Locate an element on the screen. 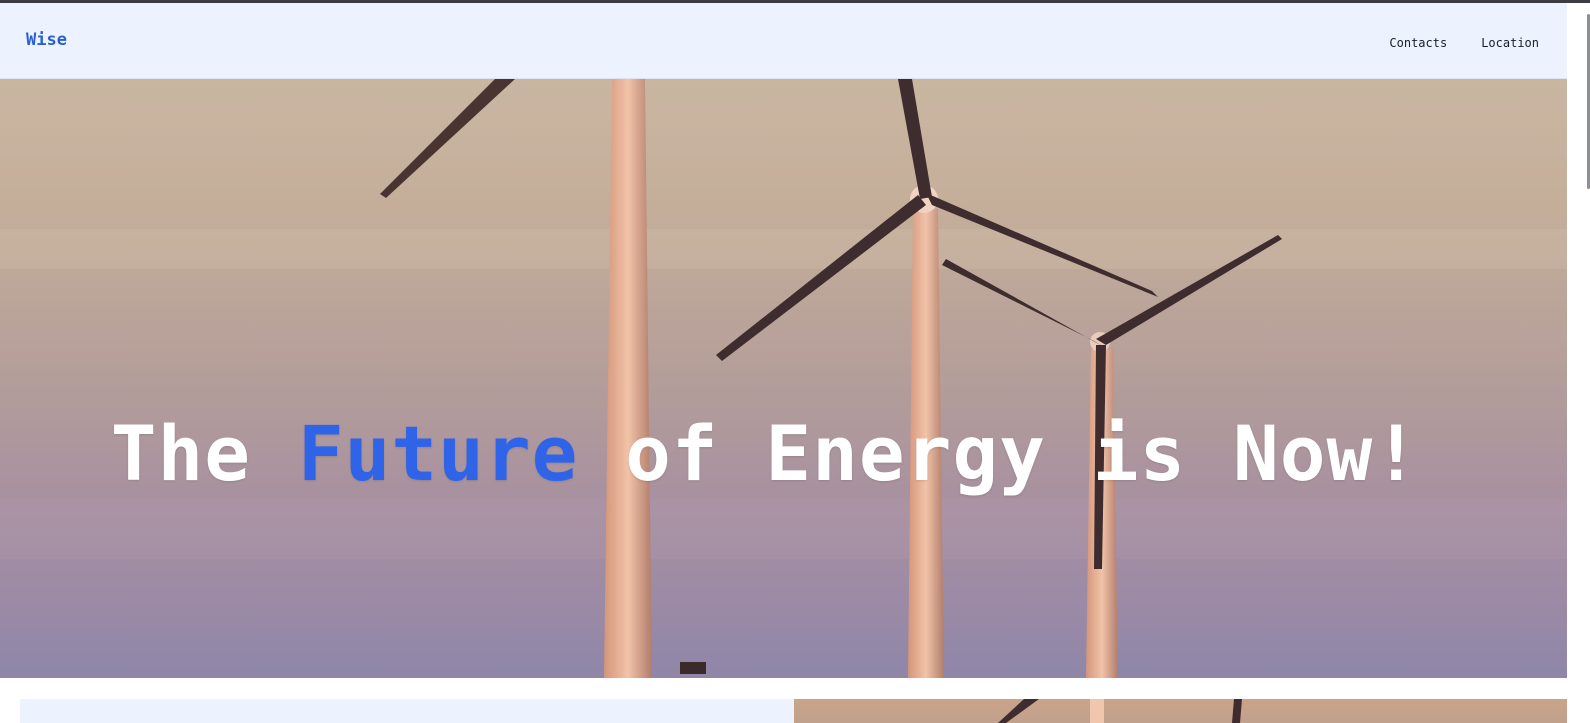 This screenshot has height=723, width=1590. hero-title-before: The is located at coordinates (181, 453).